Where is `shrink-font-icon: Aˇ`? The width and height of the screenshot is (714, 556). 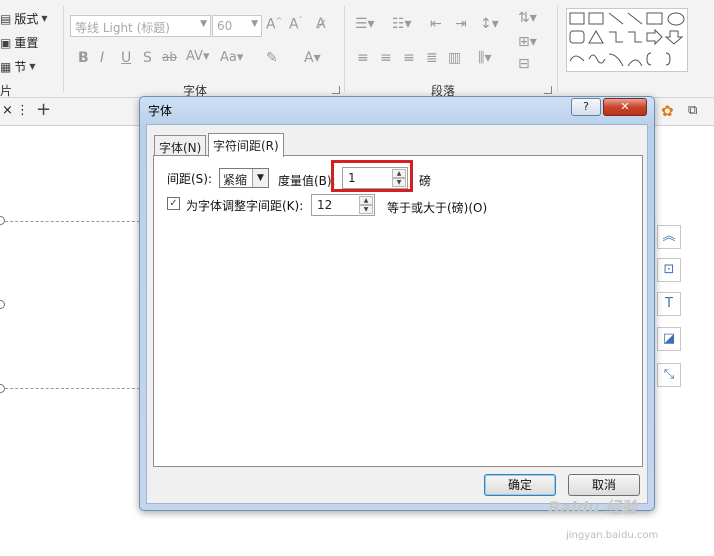
shrink-font-icon: Aˇ is located at coordinates (296, 24).